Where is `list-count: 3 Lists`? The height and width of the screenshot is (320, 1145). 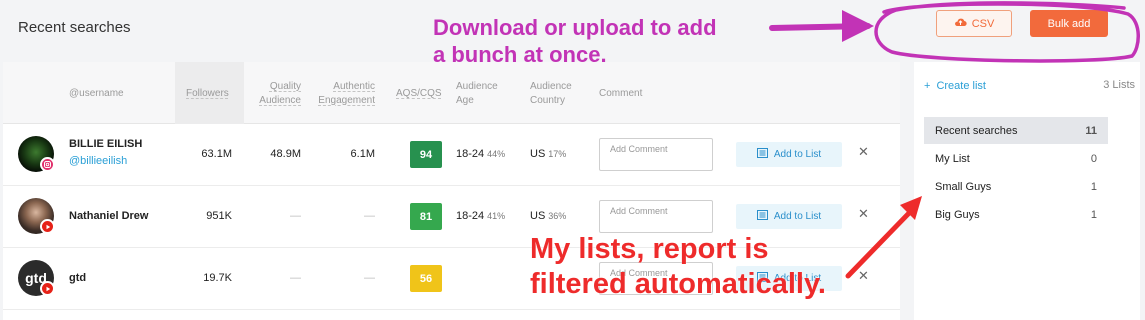 list-count: 3 Lists is located at coordinates (1119, 85).